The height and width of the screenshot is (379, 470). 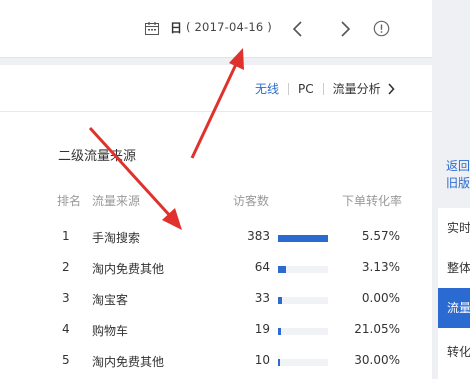 What do you see at coordinates (262, 360) in the screenshot?
I see `row-visitors: 10` at bounding box center [262, 360].